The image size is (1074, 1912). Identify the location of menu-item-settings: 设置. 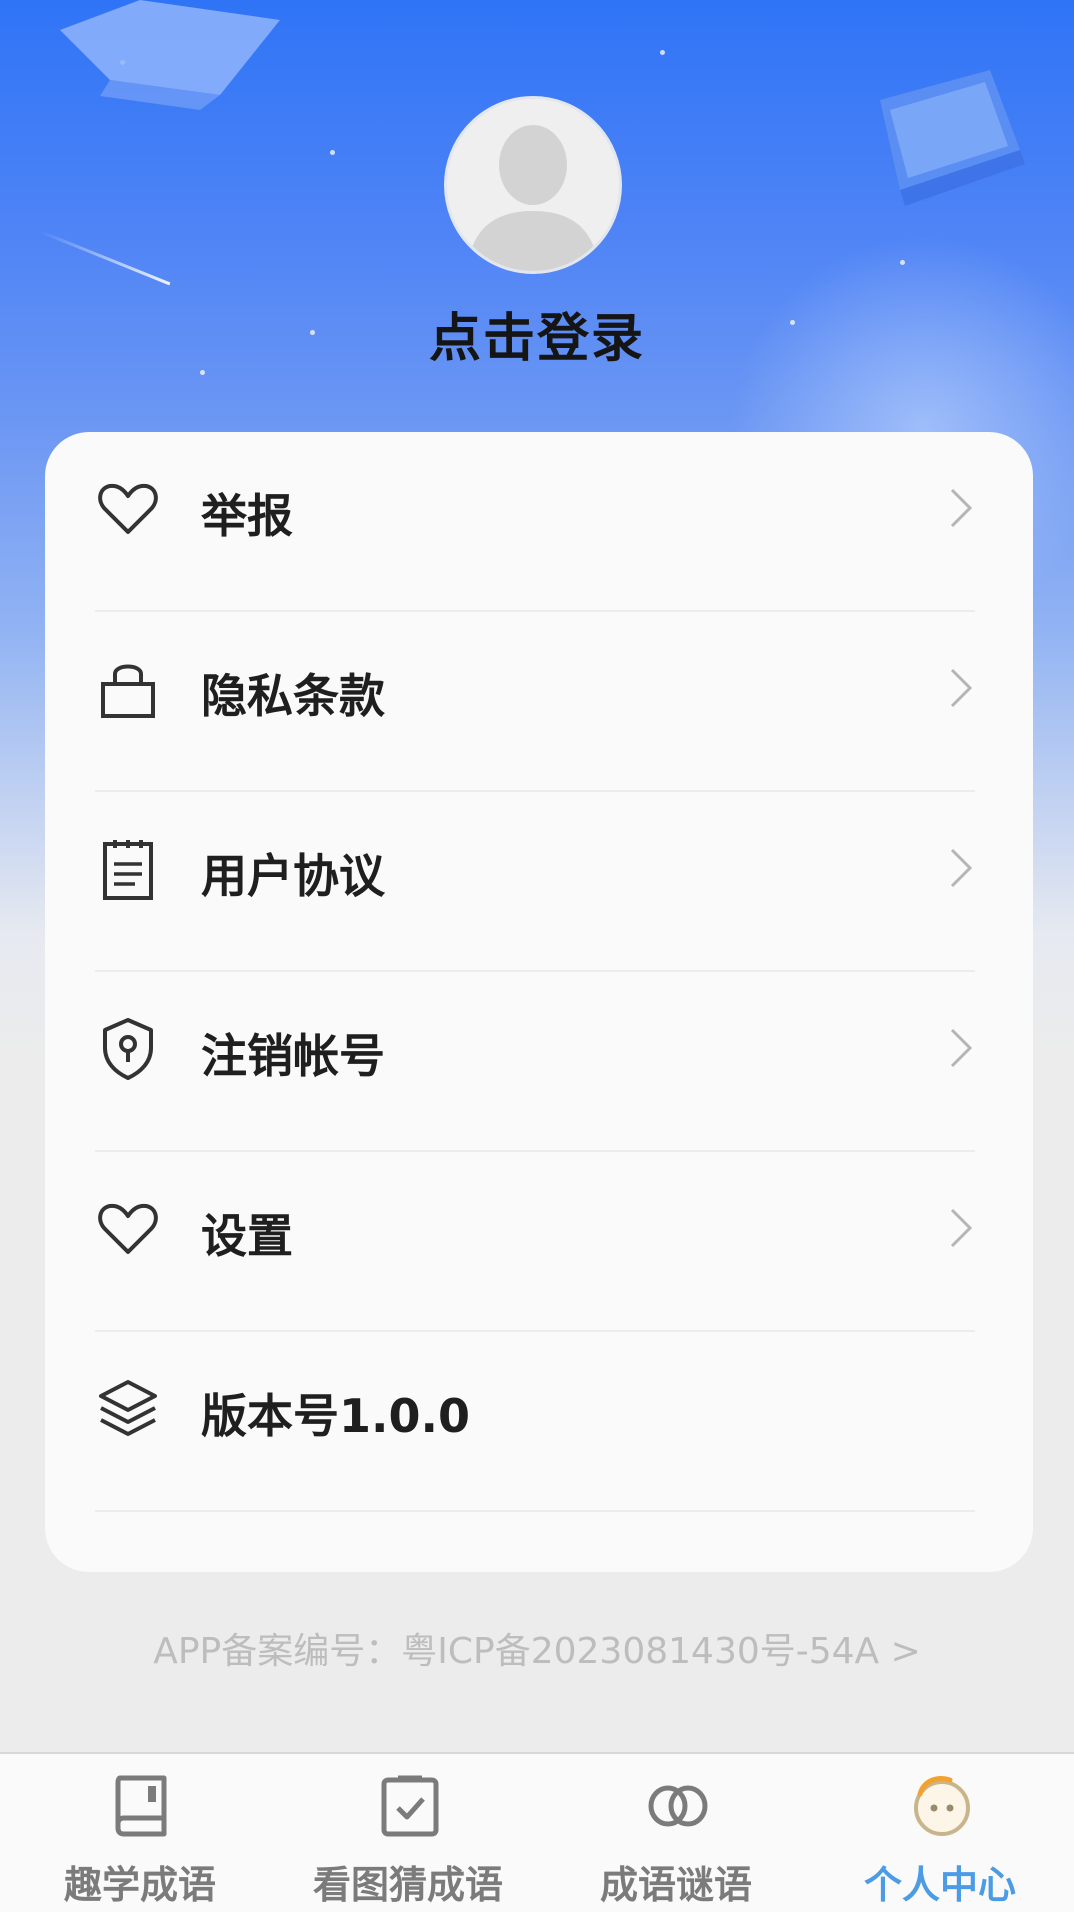
(535, 1242).